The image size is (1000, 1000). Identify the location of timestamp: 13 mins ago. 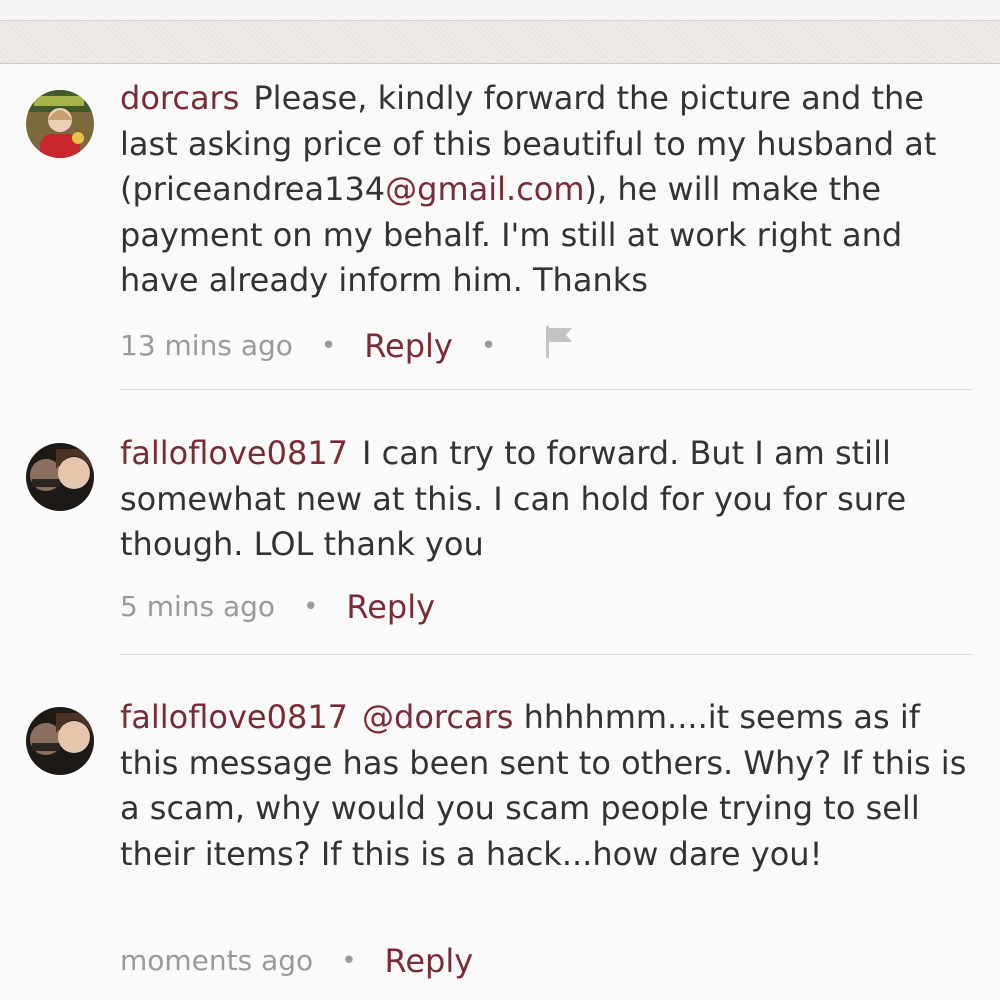
(206, 345).